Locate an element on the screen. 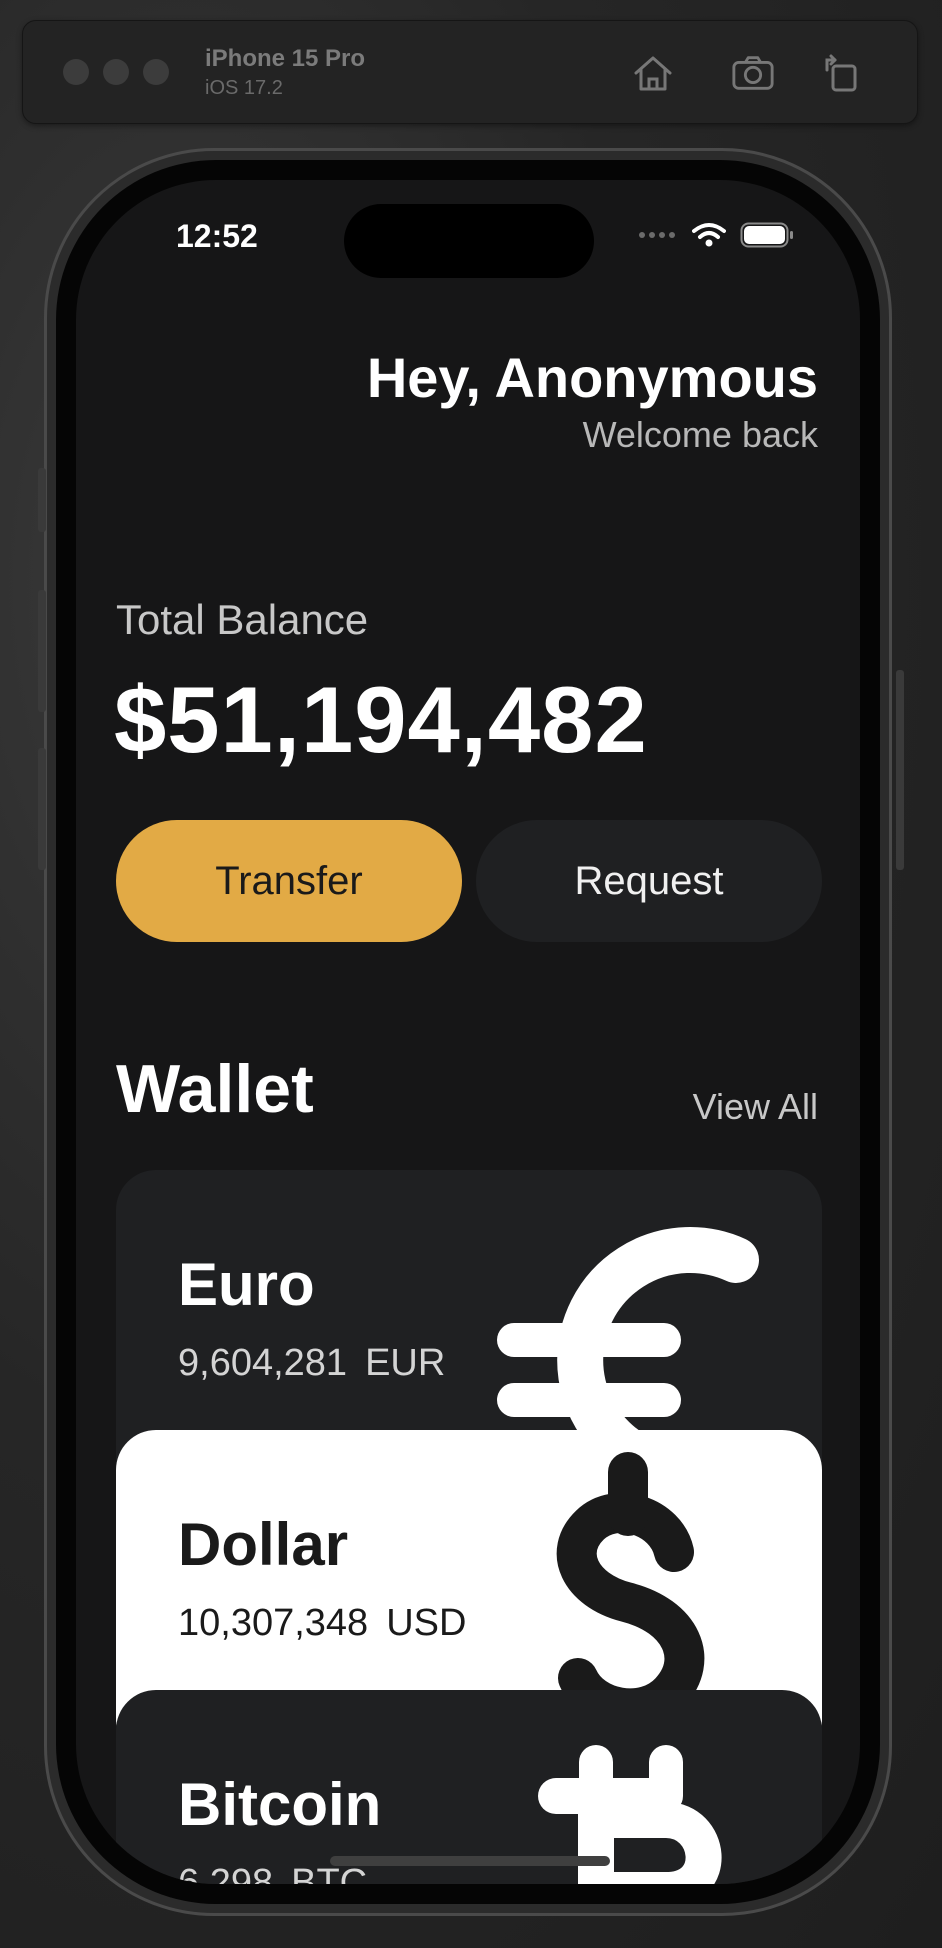 This screenshot has height=1948, width=942. home-indicator is located at coordinates (470, 1861).